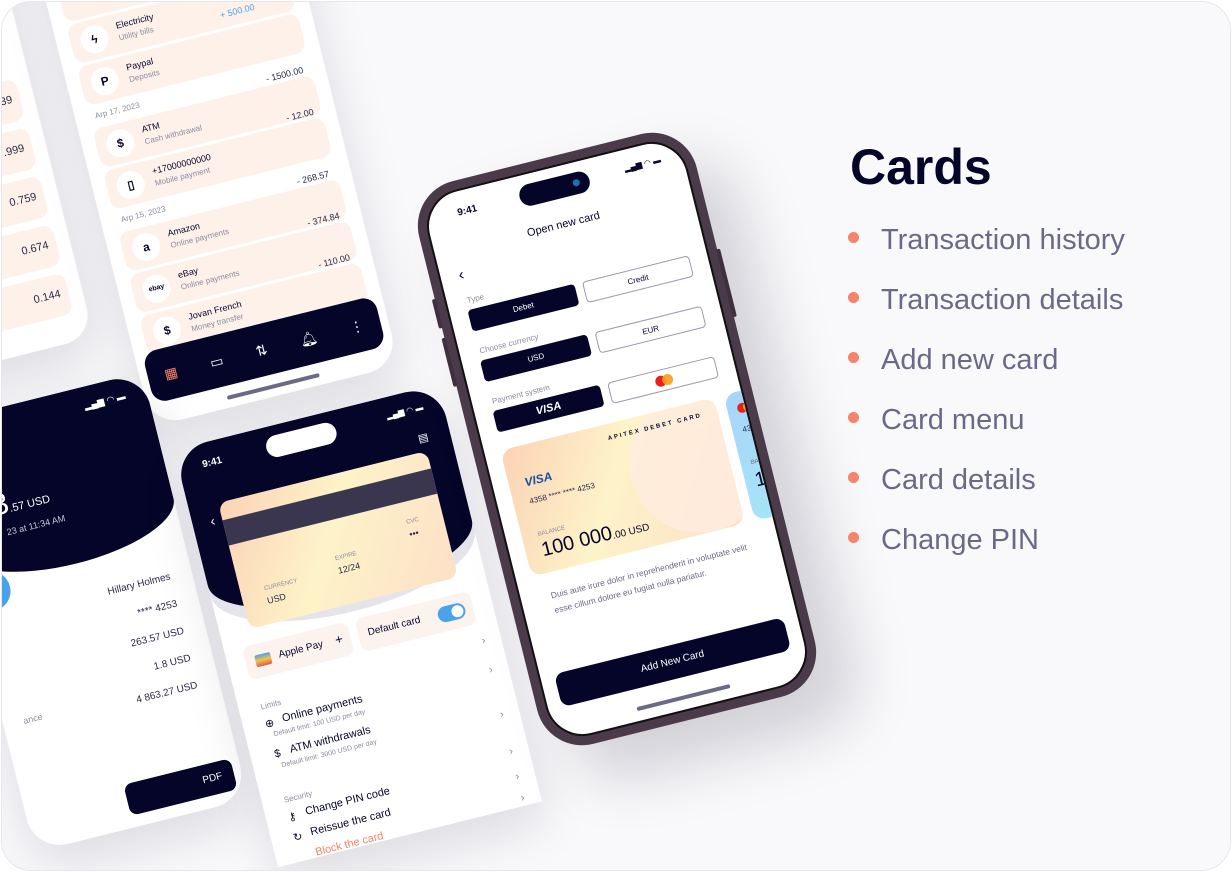  I want to click on card-balance: 10, so click(766, 478).